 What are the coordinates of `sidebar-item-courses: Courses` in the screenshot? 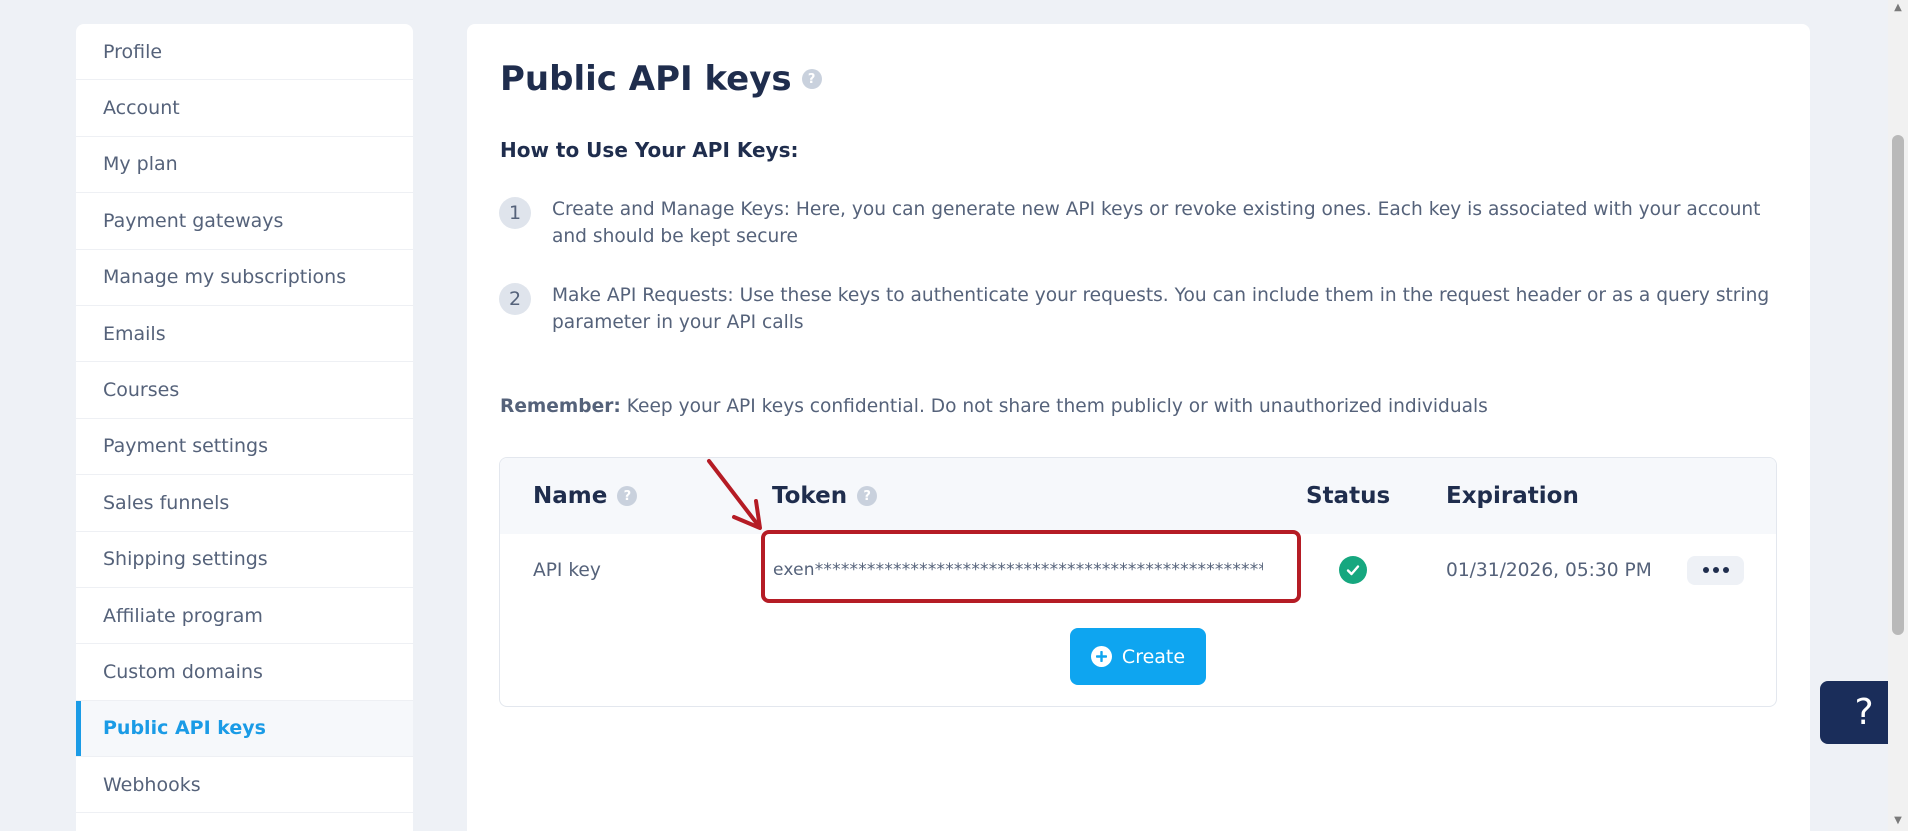 It's located at (244, 390).